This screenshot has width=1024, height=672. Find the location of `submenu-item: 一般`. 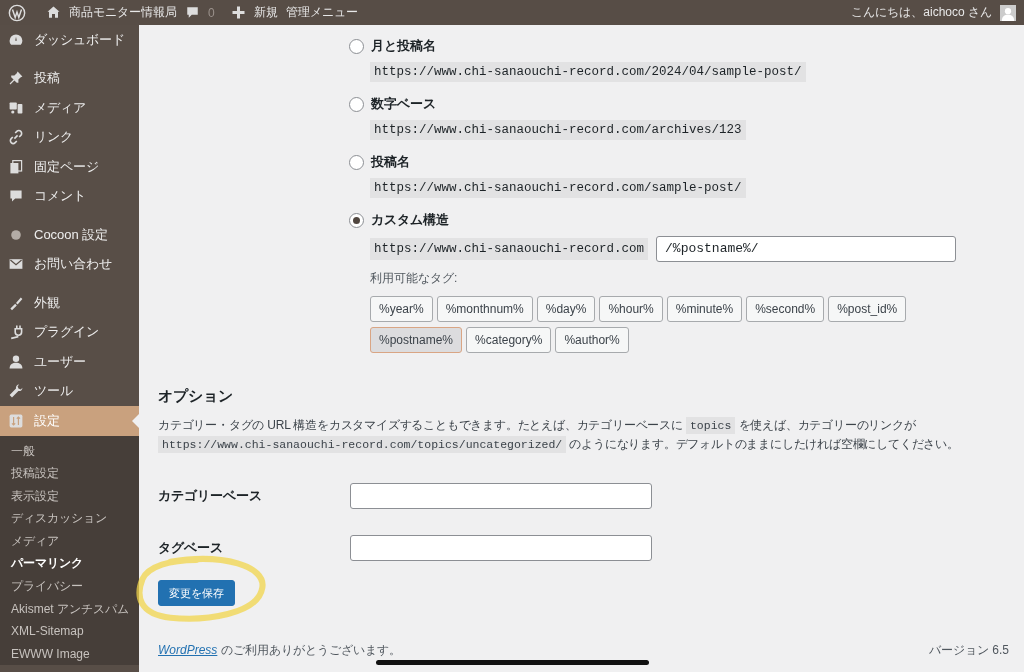

submenu-item: 一般 is located at coordinates (69, 451).